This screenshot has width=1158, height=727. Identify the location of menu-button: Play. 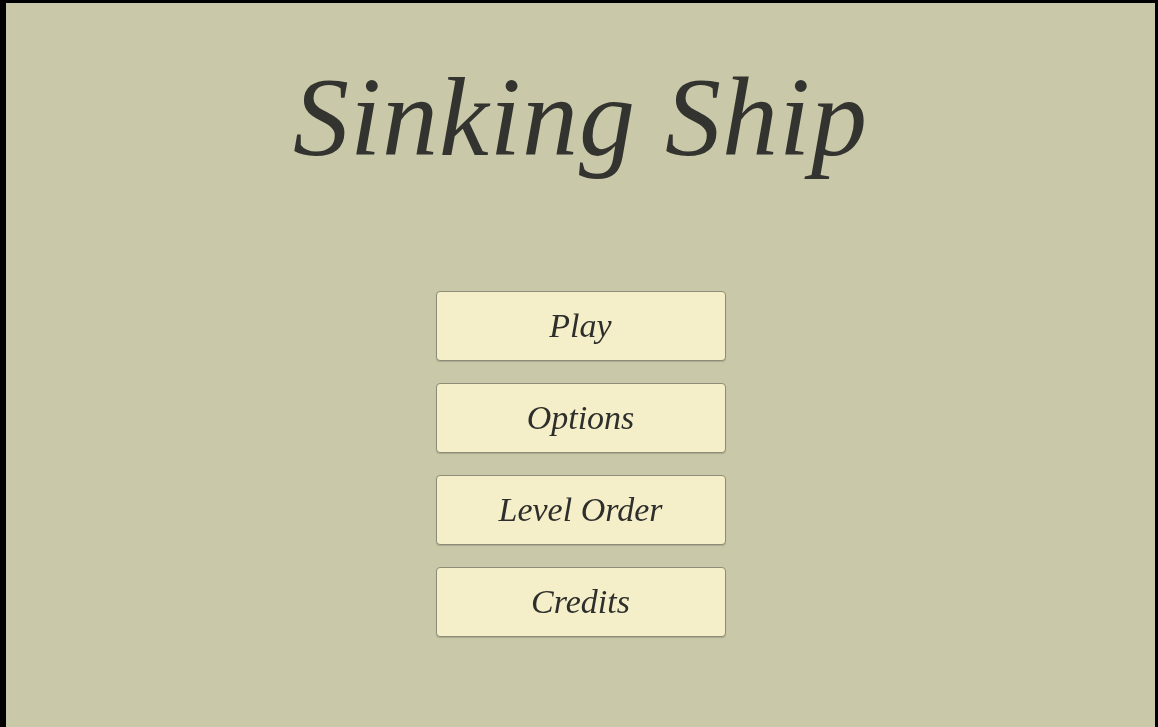
(580, 325).